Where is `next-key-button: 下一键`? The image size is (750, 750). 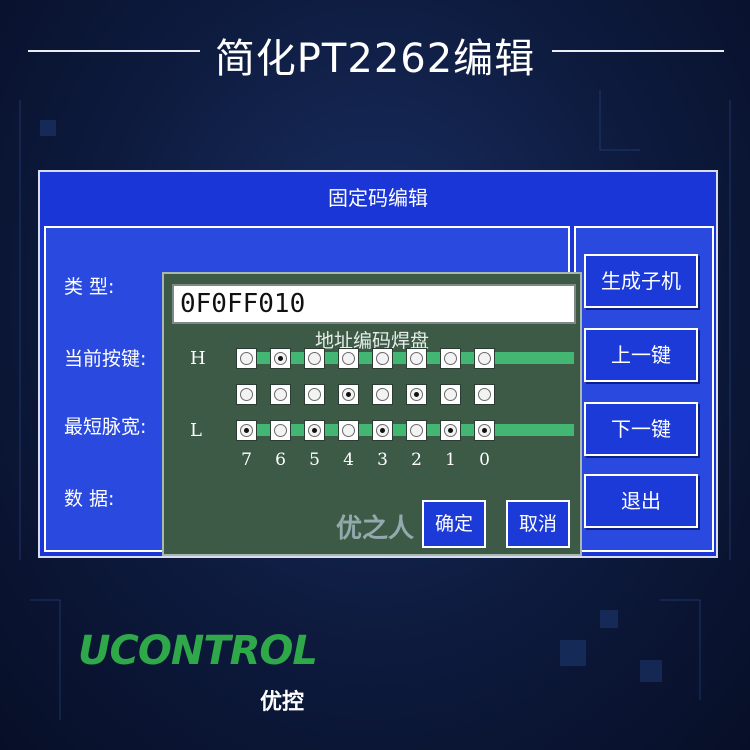
next-key-button: 下一键 is located at coordinates (641, 429).